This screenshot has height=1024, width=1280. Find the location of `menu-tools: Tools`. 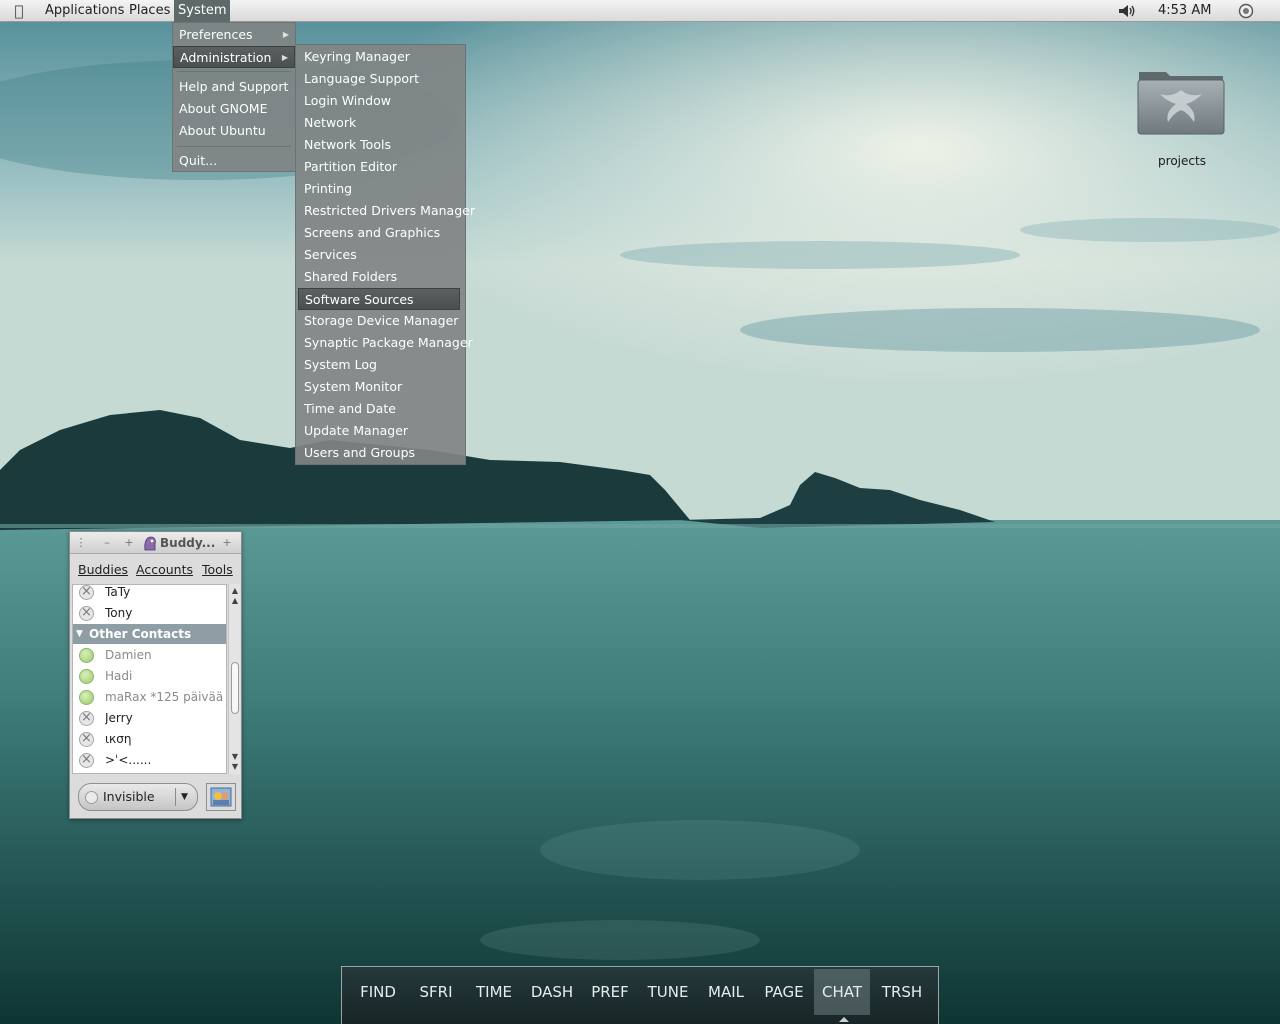

menu-tools: Tools is located at coordinates (217, 569).